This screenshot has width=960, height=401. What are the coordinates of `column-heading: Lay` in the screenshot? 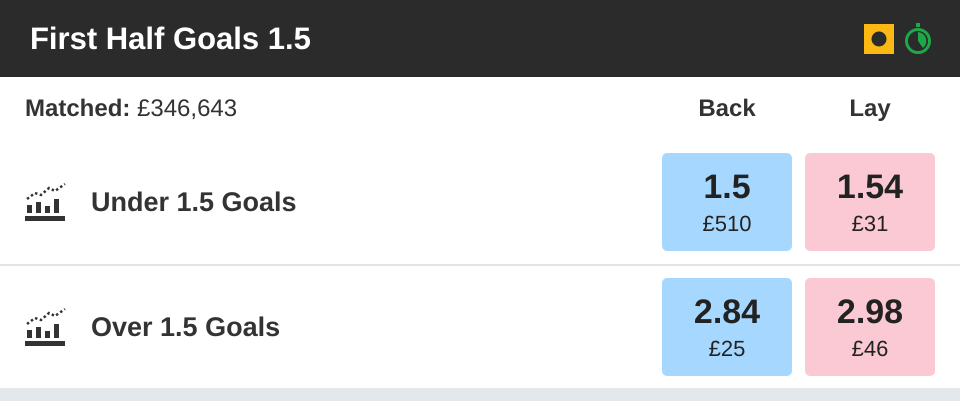 It's located at (870, 108).